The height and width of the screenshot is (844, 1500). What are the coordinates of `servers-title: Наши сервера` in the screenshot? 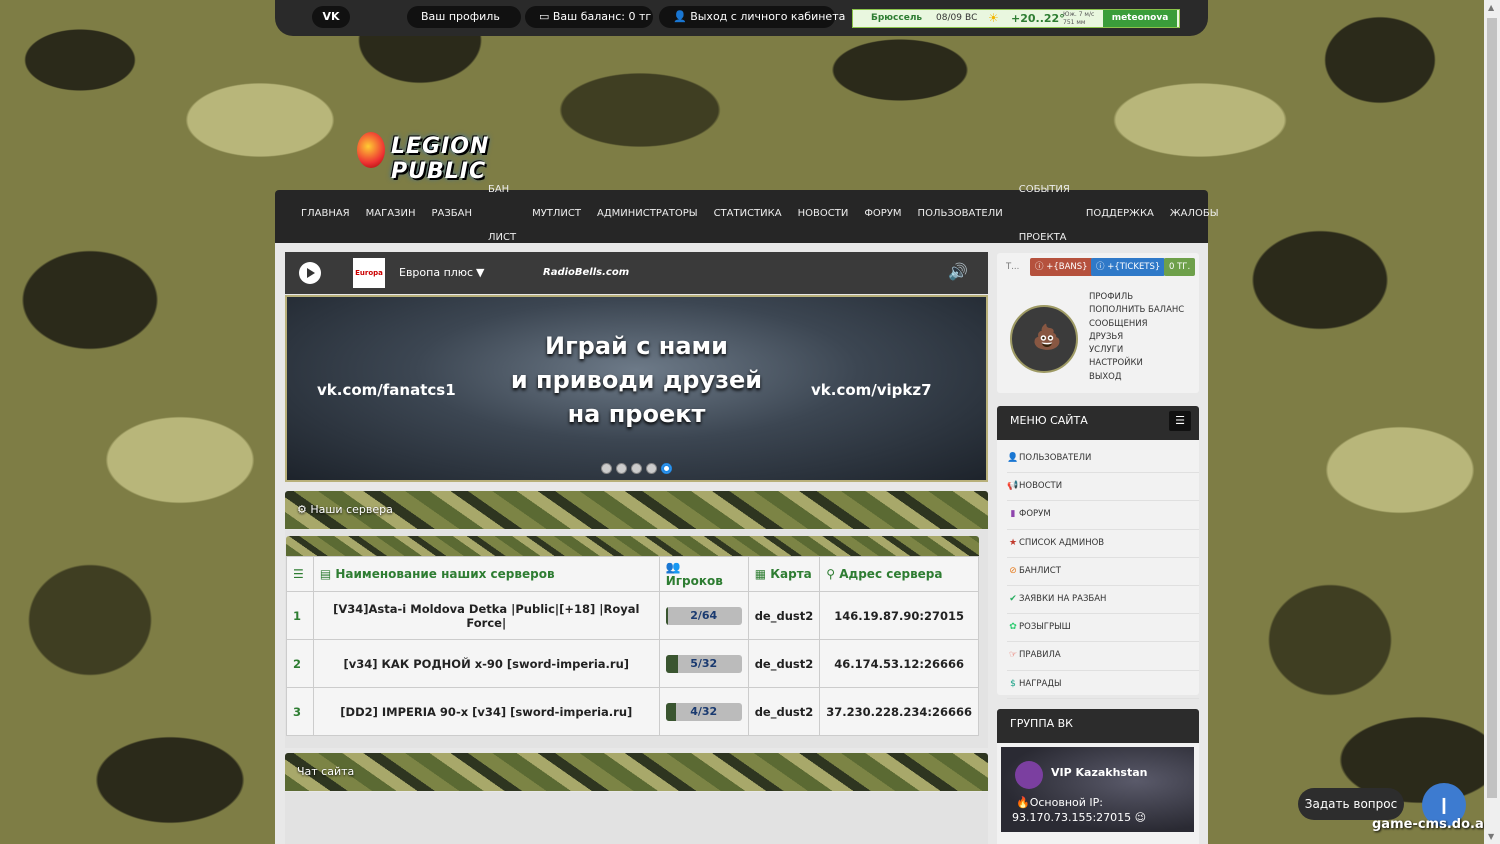 It's located at (351, 509).